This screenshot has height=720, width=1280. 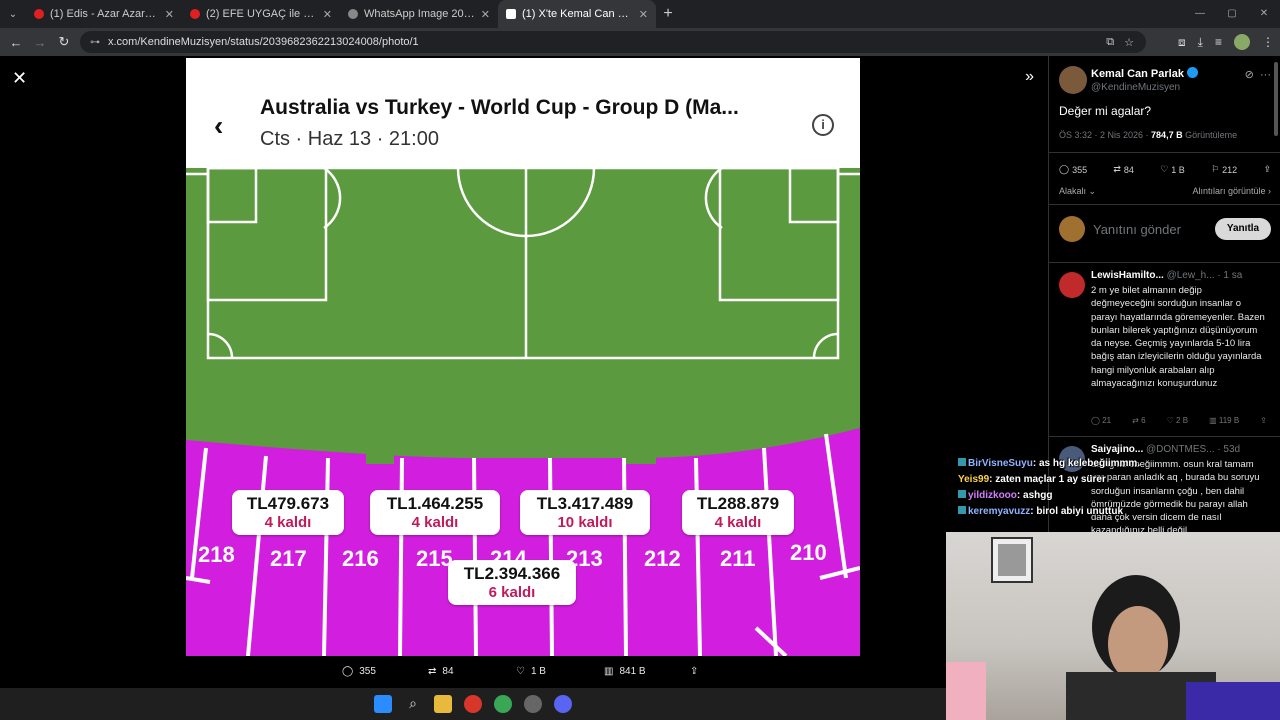 I want to click on site-info-icon: ⊶, so click(x=95, y=42).